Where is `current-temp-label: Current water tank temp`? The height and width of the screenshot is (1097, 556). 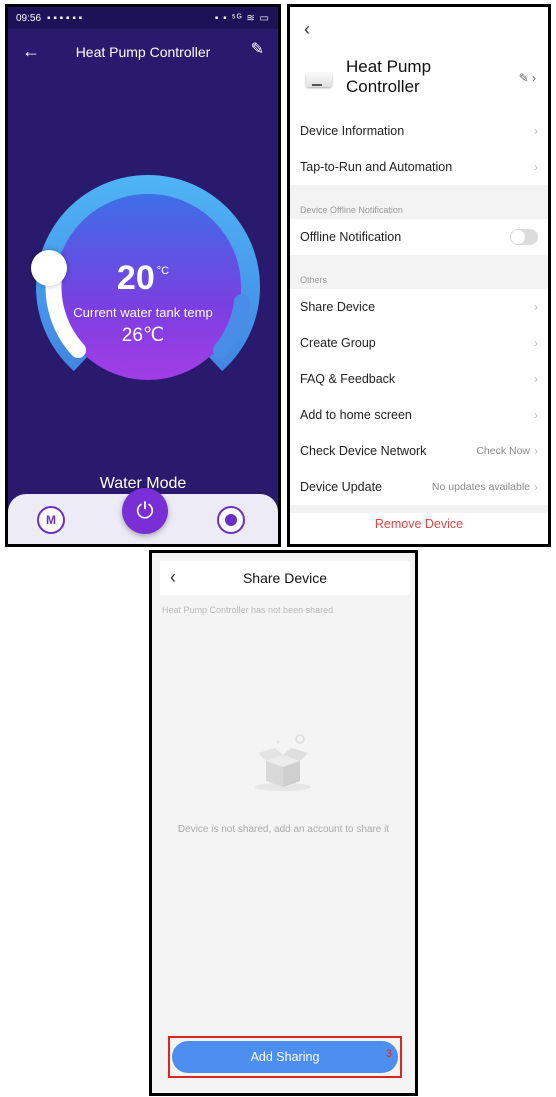
current-temp-label: Current water tank temp is located at coordinates (143, 312).